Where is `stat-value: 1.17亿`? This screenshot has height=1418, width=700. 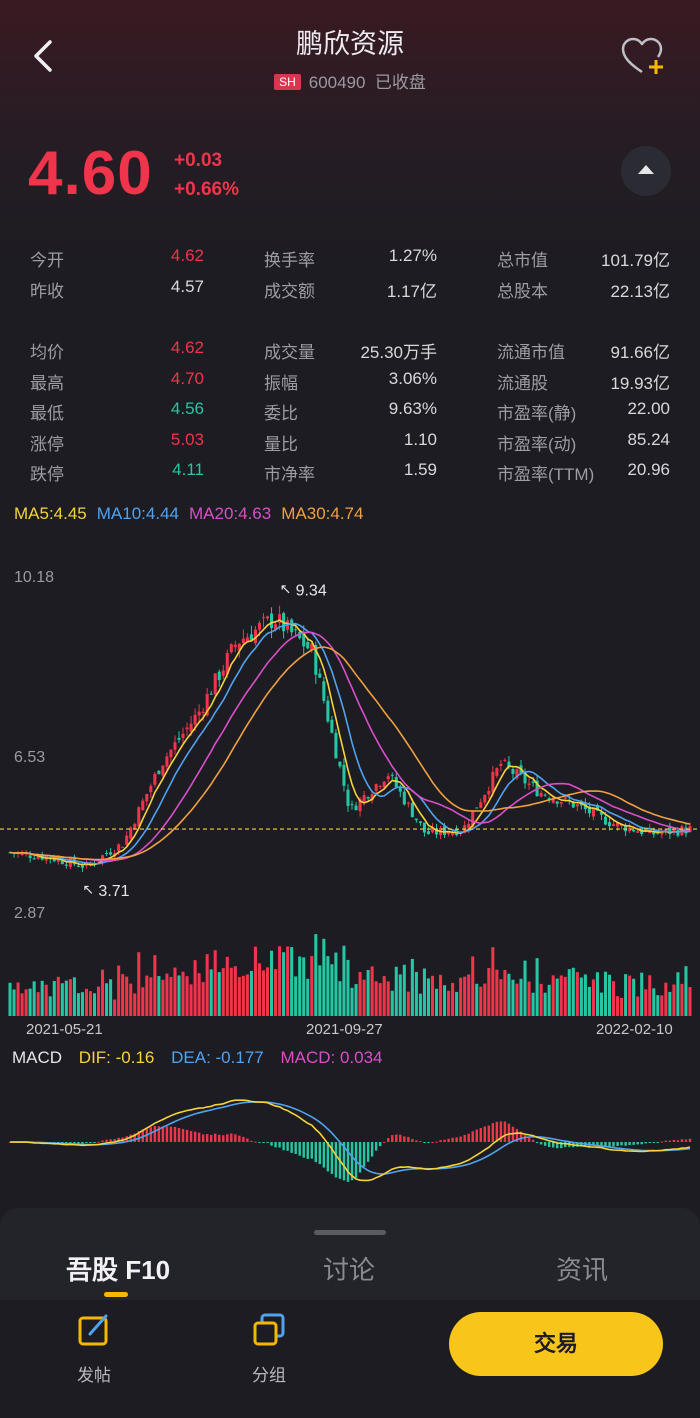 stat-value: 1.17亿 is located at coordinates (411, 291).